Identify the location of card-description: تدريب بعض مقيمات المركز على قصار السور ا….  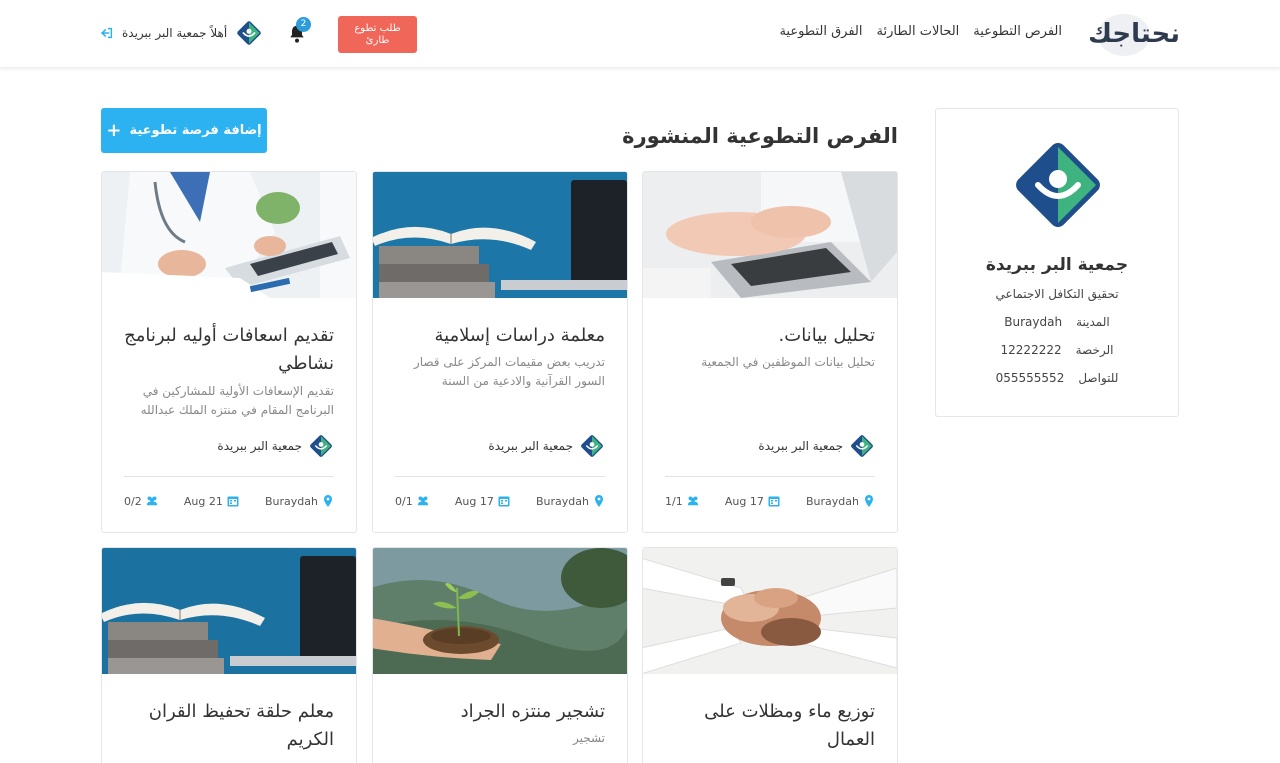
(509, 371).